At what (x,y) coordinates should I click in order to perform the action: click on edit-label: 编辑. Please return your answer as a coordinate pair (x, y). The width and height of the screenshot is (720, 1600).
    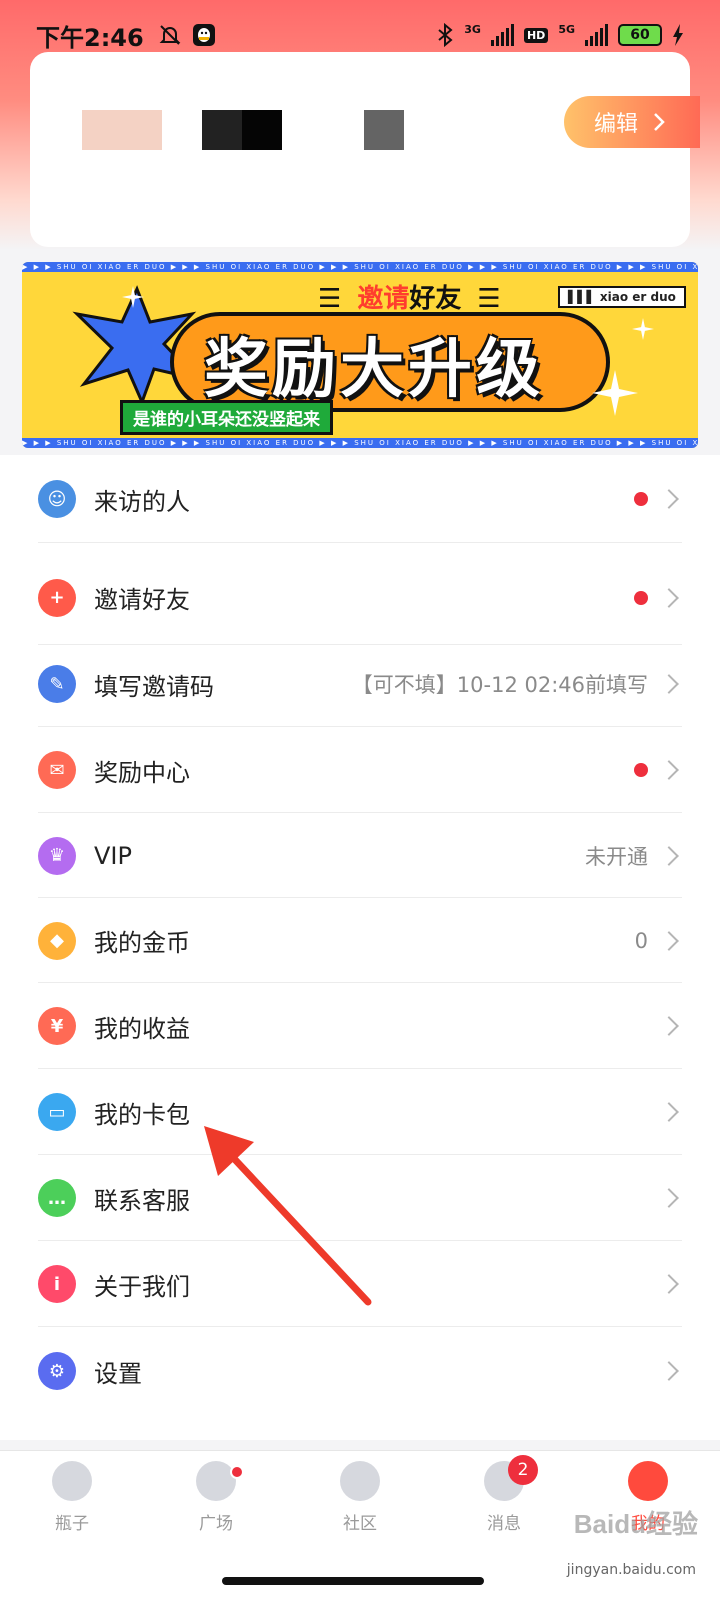
    Looking at the image, I should click on (616, 124).